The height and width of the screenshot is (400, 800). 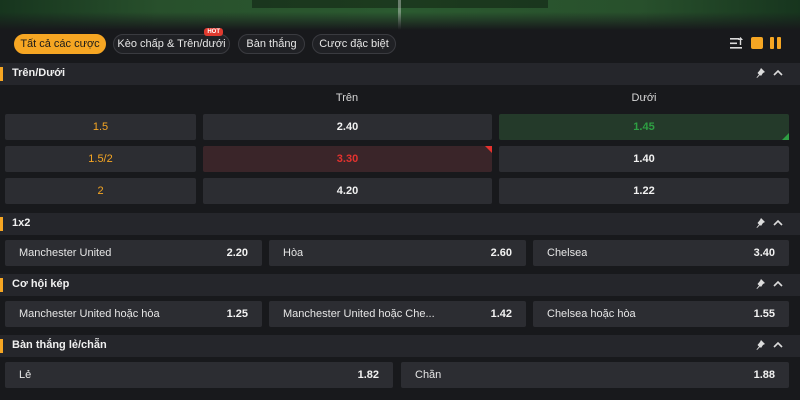 What do you see at coordinates (347, 159) in the screenshot?
I see `odds-button-over: 3.30` at bounding box center [347, 159].